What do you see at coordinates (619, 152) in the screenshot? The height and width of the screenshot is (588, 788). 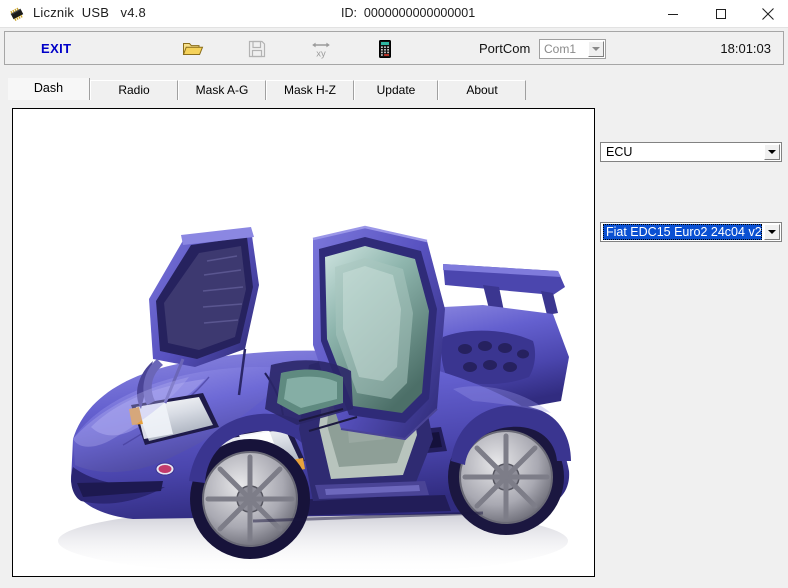 I see `ecu-select-value: ECU` at bounding box center [619, 152].